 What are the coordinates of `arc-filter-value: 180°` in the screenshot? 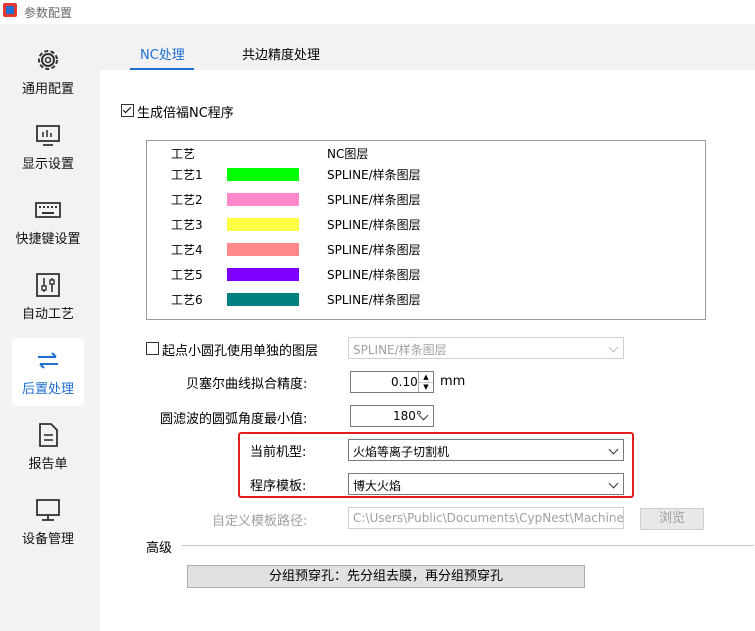 It's located at (407, 416).